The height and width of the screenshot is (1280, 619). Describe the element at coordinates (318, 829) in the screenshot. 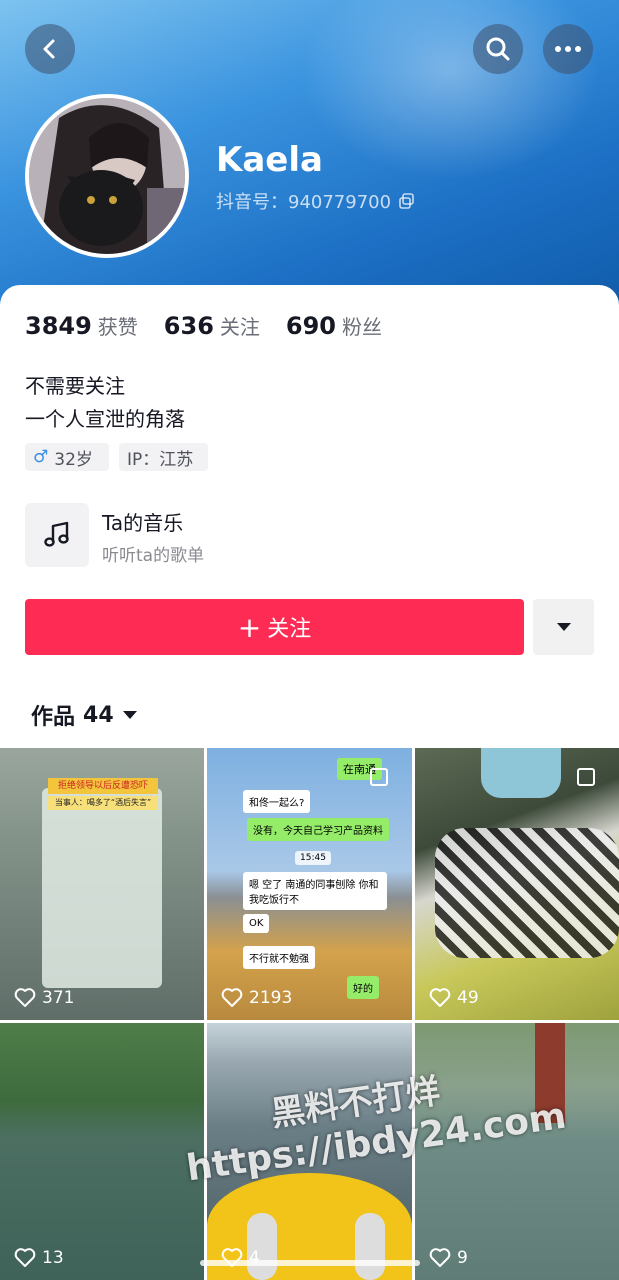

I see `chat-bubble: 没有，今天自己学习产品资料` at that location.